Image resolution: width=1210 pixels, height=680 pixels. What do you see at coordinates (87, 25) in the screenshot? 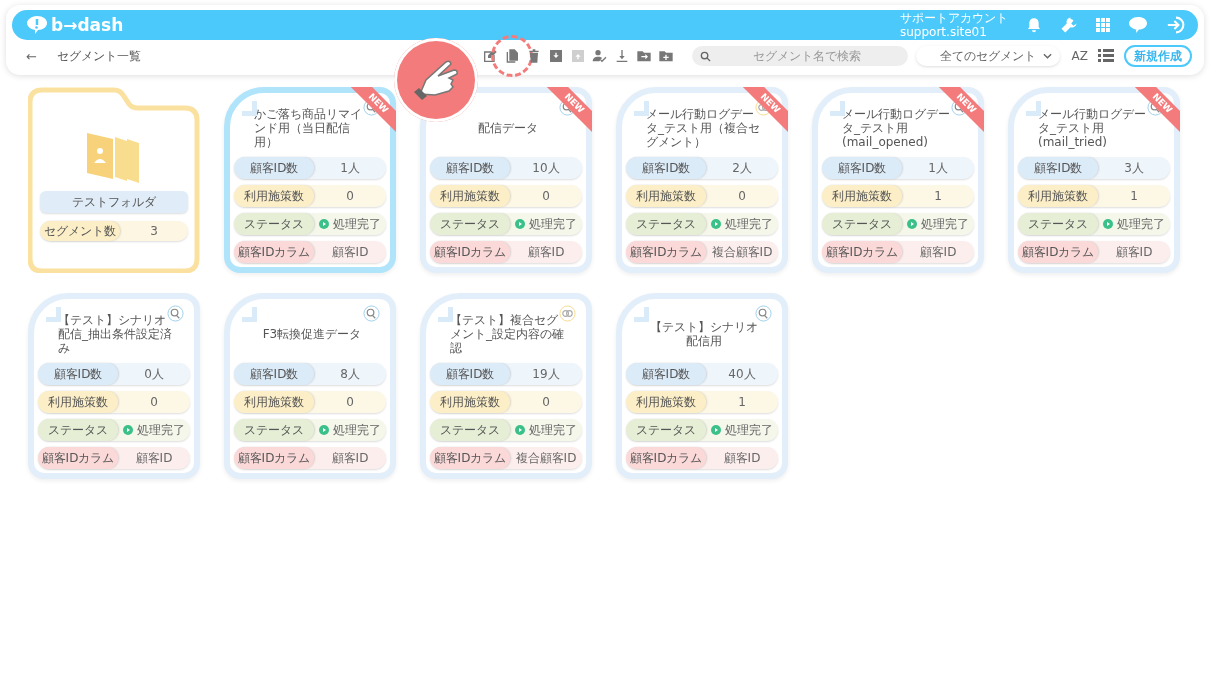
I see `logo-text: b→dash` at bounding box center [87, 25].